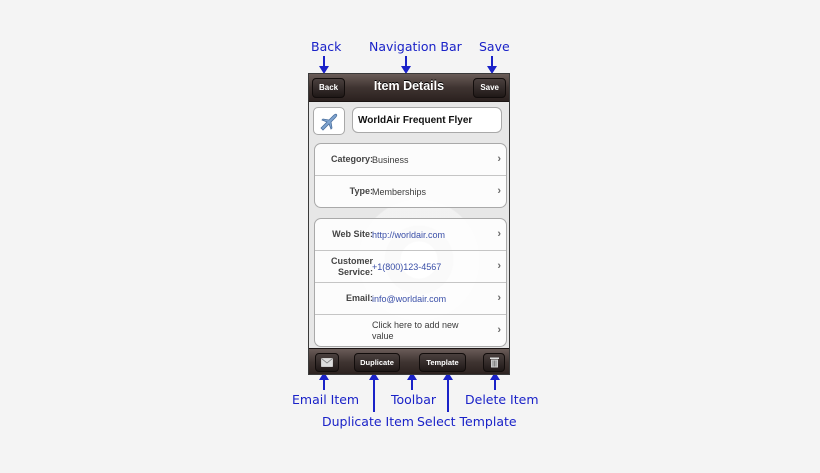  What do you see at coordinates (427, 120) in the screenshot?
I see `item-name-field: WorldAir Frequent Flyer` at bounding box center [427, 120].